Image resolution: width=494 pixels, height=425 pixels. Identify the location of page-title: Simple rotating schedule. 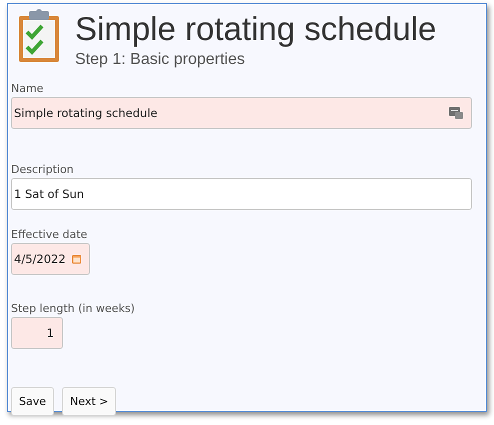
(255, 29).